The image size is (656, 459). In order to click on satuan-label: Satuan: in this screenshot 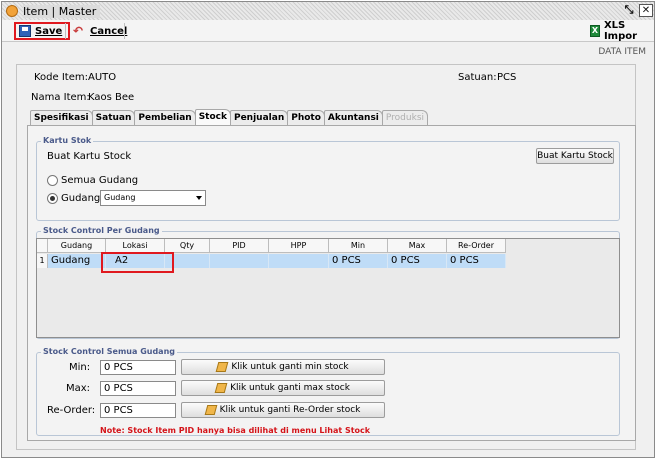, I will do `click(477, 77)`.